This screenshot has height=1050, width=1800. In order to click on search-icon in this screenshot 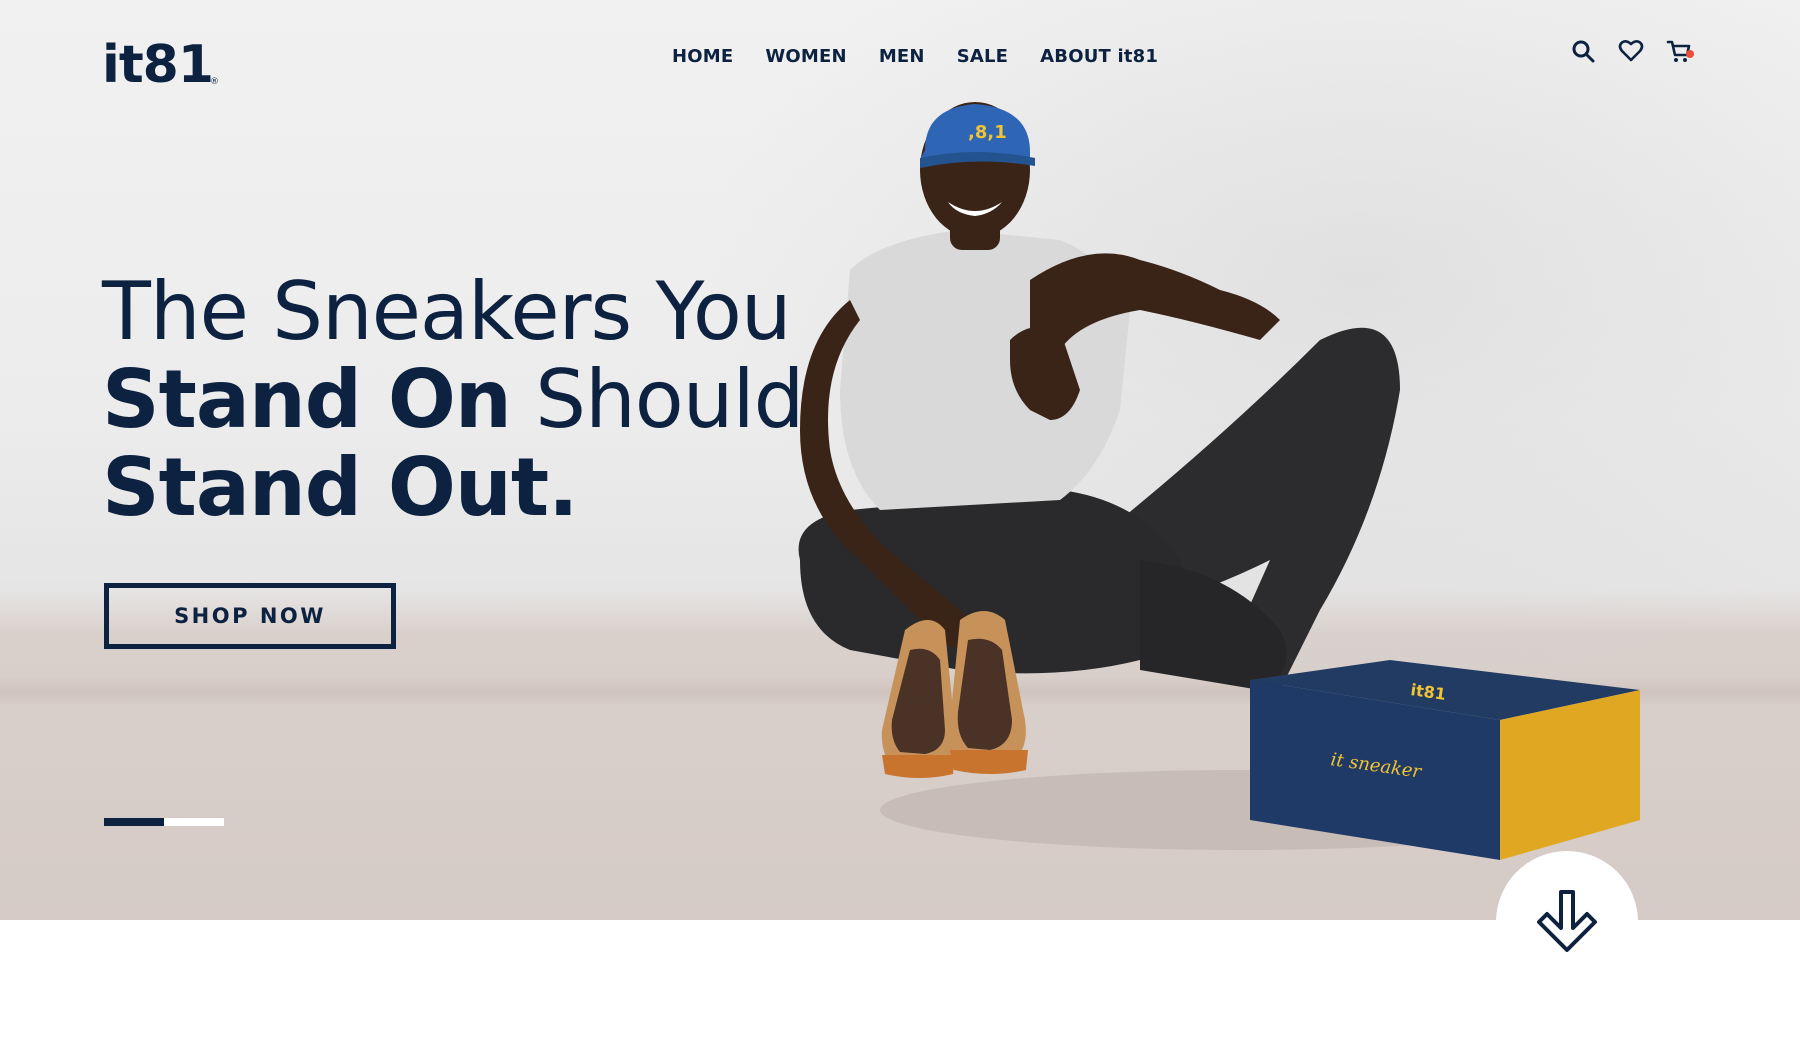, I will do `click(1583, 51)`.